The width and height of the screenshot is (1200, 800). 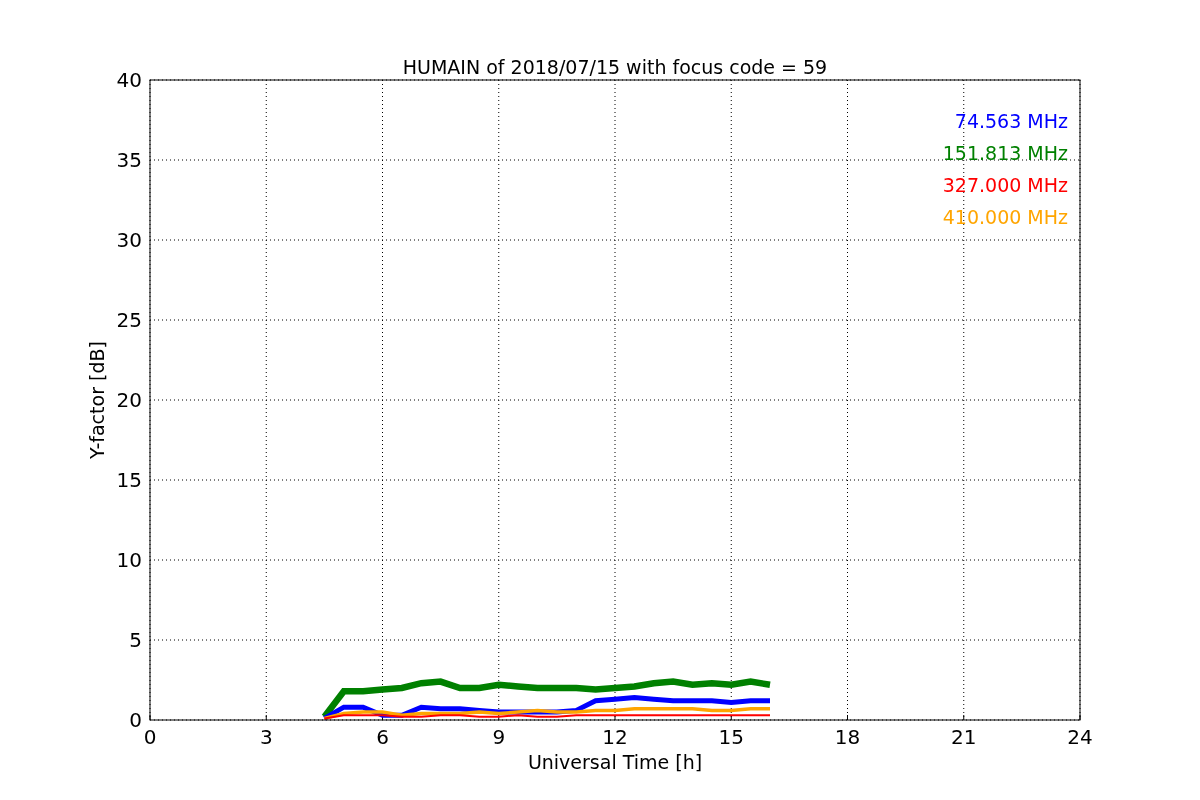 What do you see at coordinates (129, 560) in the screenshot?
I see `y-tick-label: 10` at bounding box center [129, 560].